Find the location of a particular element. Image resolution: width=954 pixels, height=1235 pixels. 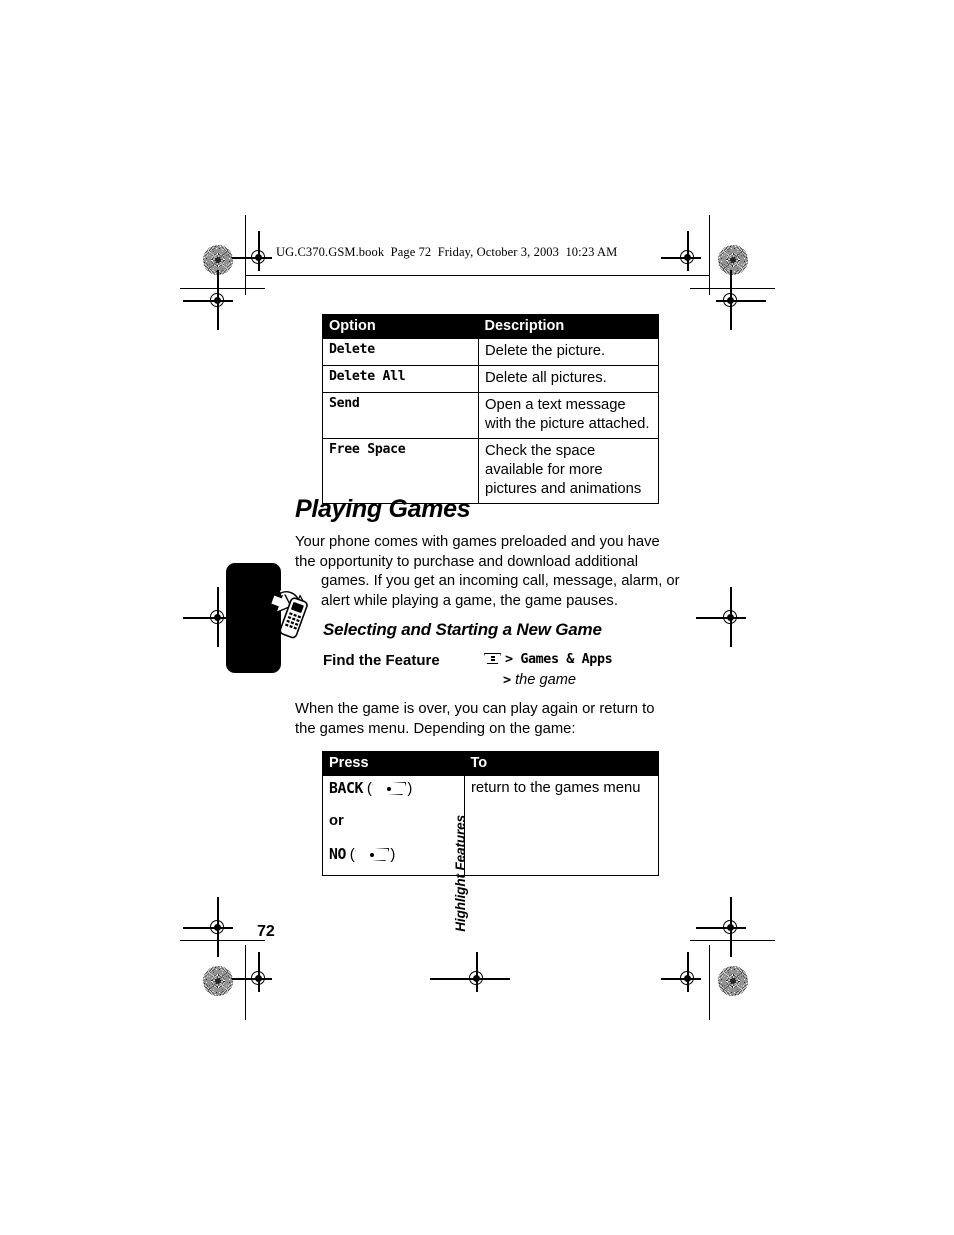

option-name: Delete All is located at coordinates (400, 378).